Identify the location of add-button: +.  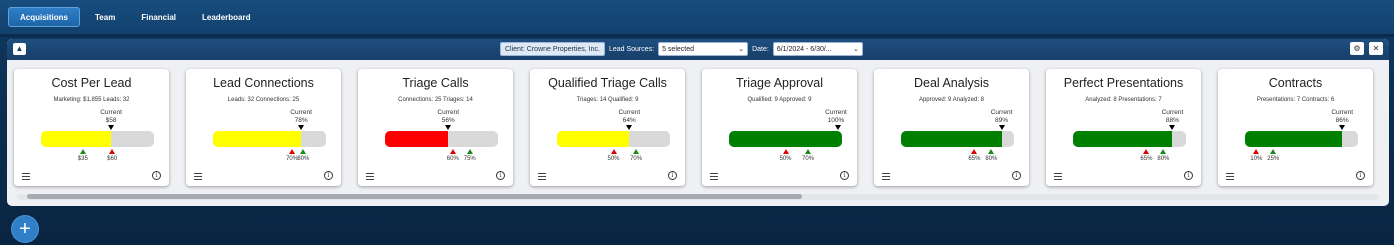
(25, 229).